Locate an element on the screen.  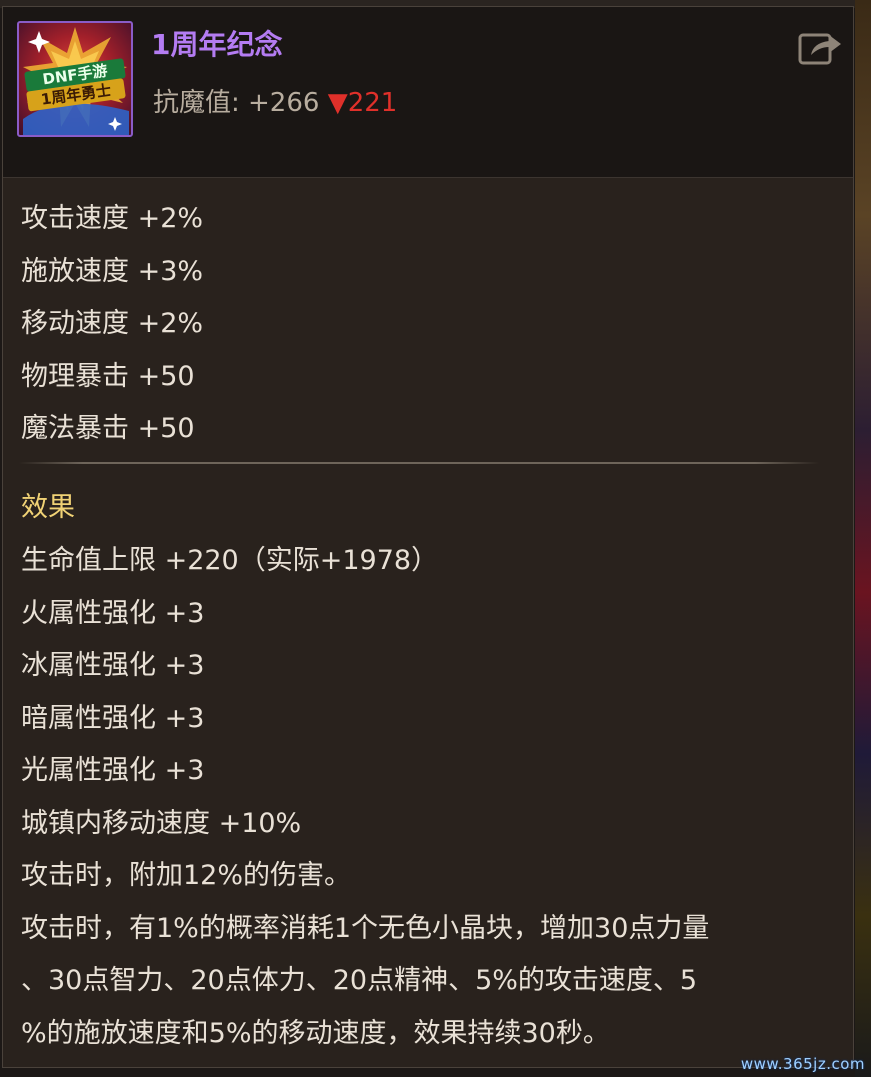
effect-line: 火属性强化 +3 is located at coordinates (113, 613).